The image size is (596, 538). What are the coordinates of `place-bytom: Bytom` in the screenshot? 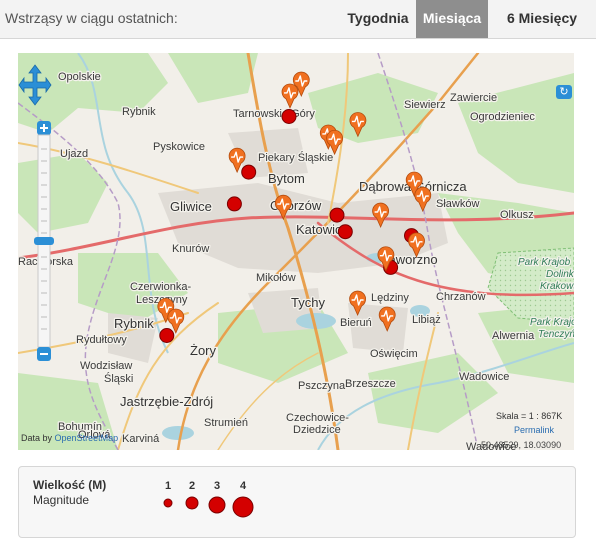 It's located at (286, 178).